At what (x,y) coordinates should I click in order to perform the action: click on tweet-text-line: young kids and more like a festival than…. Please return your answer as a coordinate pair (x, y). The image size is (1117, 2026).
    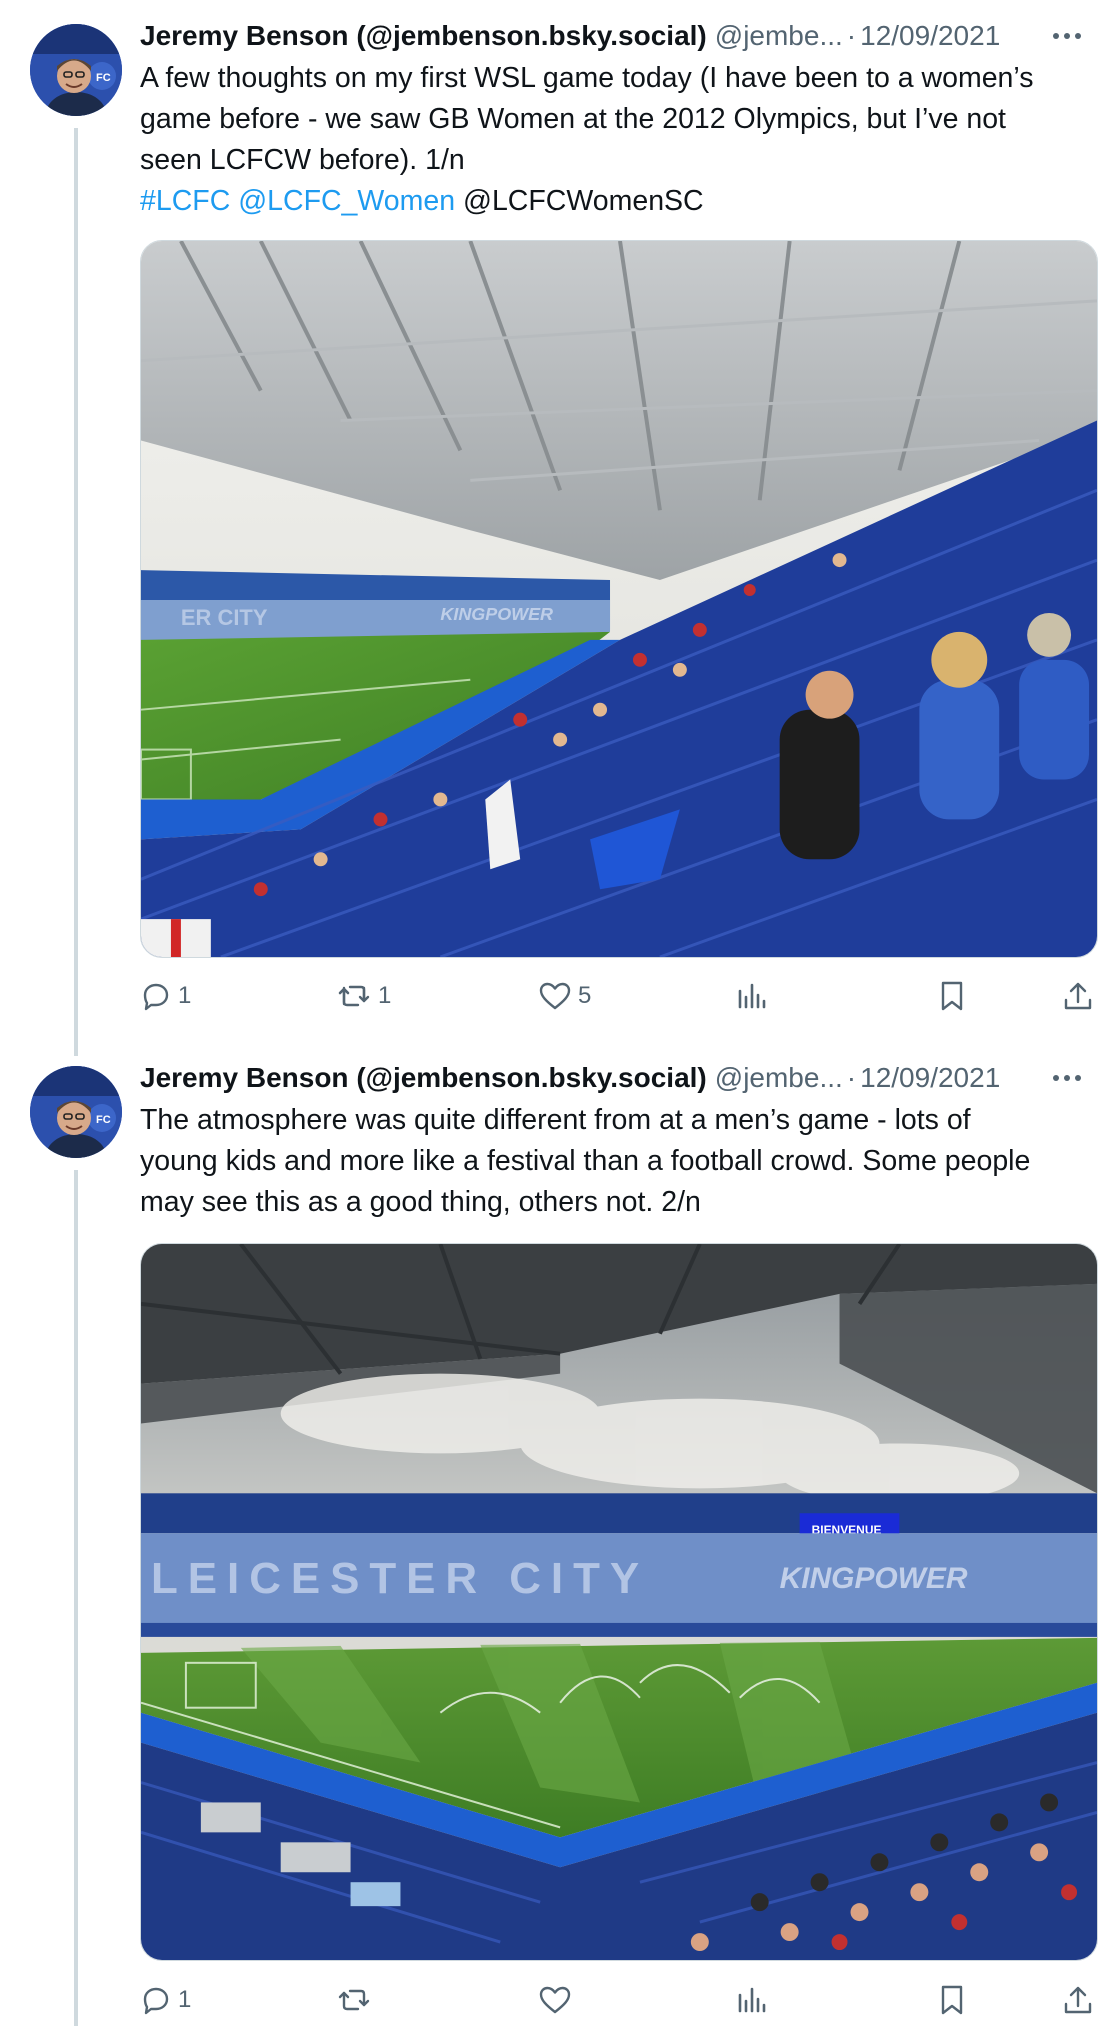
    Looking at the image, I should click on (585, 1161).